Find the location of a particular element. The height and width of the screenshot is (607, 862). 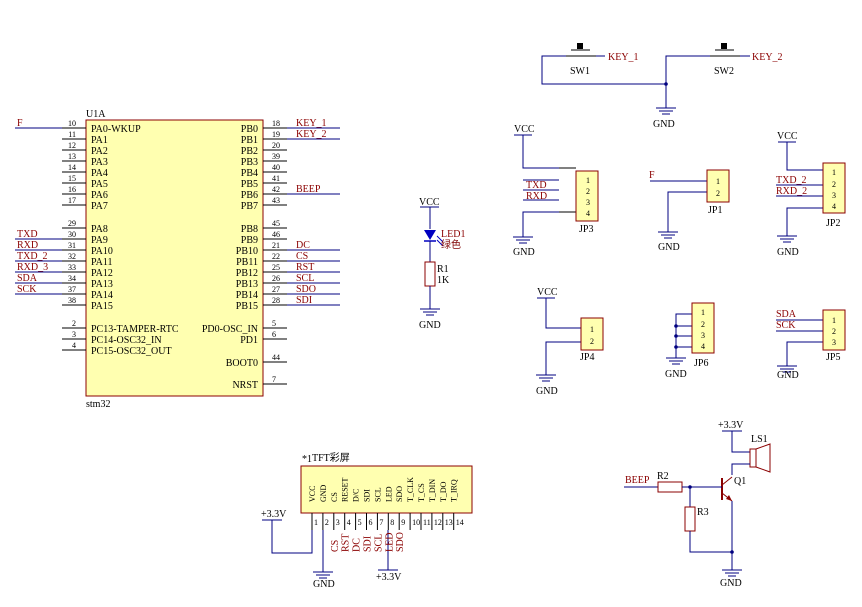

mcu-pin-name: PA0-WKUP is located at coordinates (116, 129).